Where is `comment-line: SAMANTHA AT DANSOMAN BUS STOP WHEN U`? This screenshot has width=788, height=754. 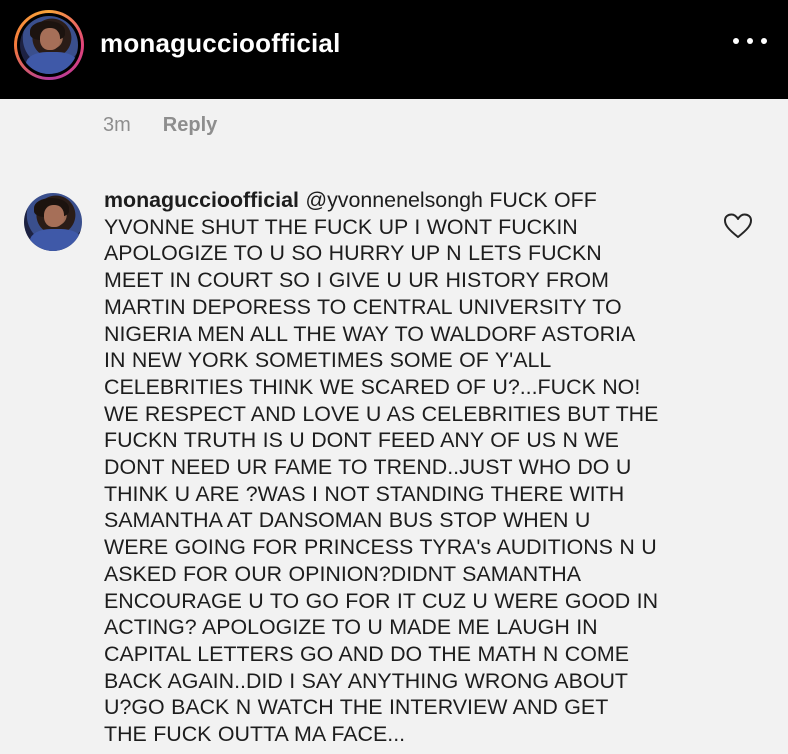 comment-line: SAMANTHA AT DANSOMAN BUS STOP WHEN U is located at coordinates (347, 520).